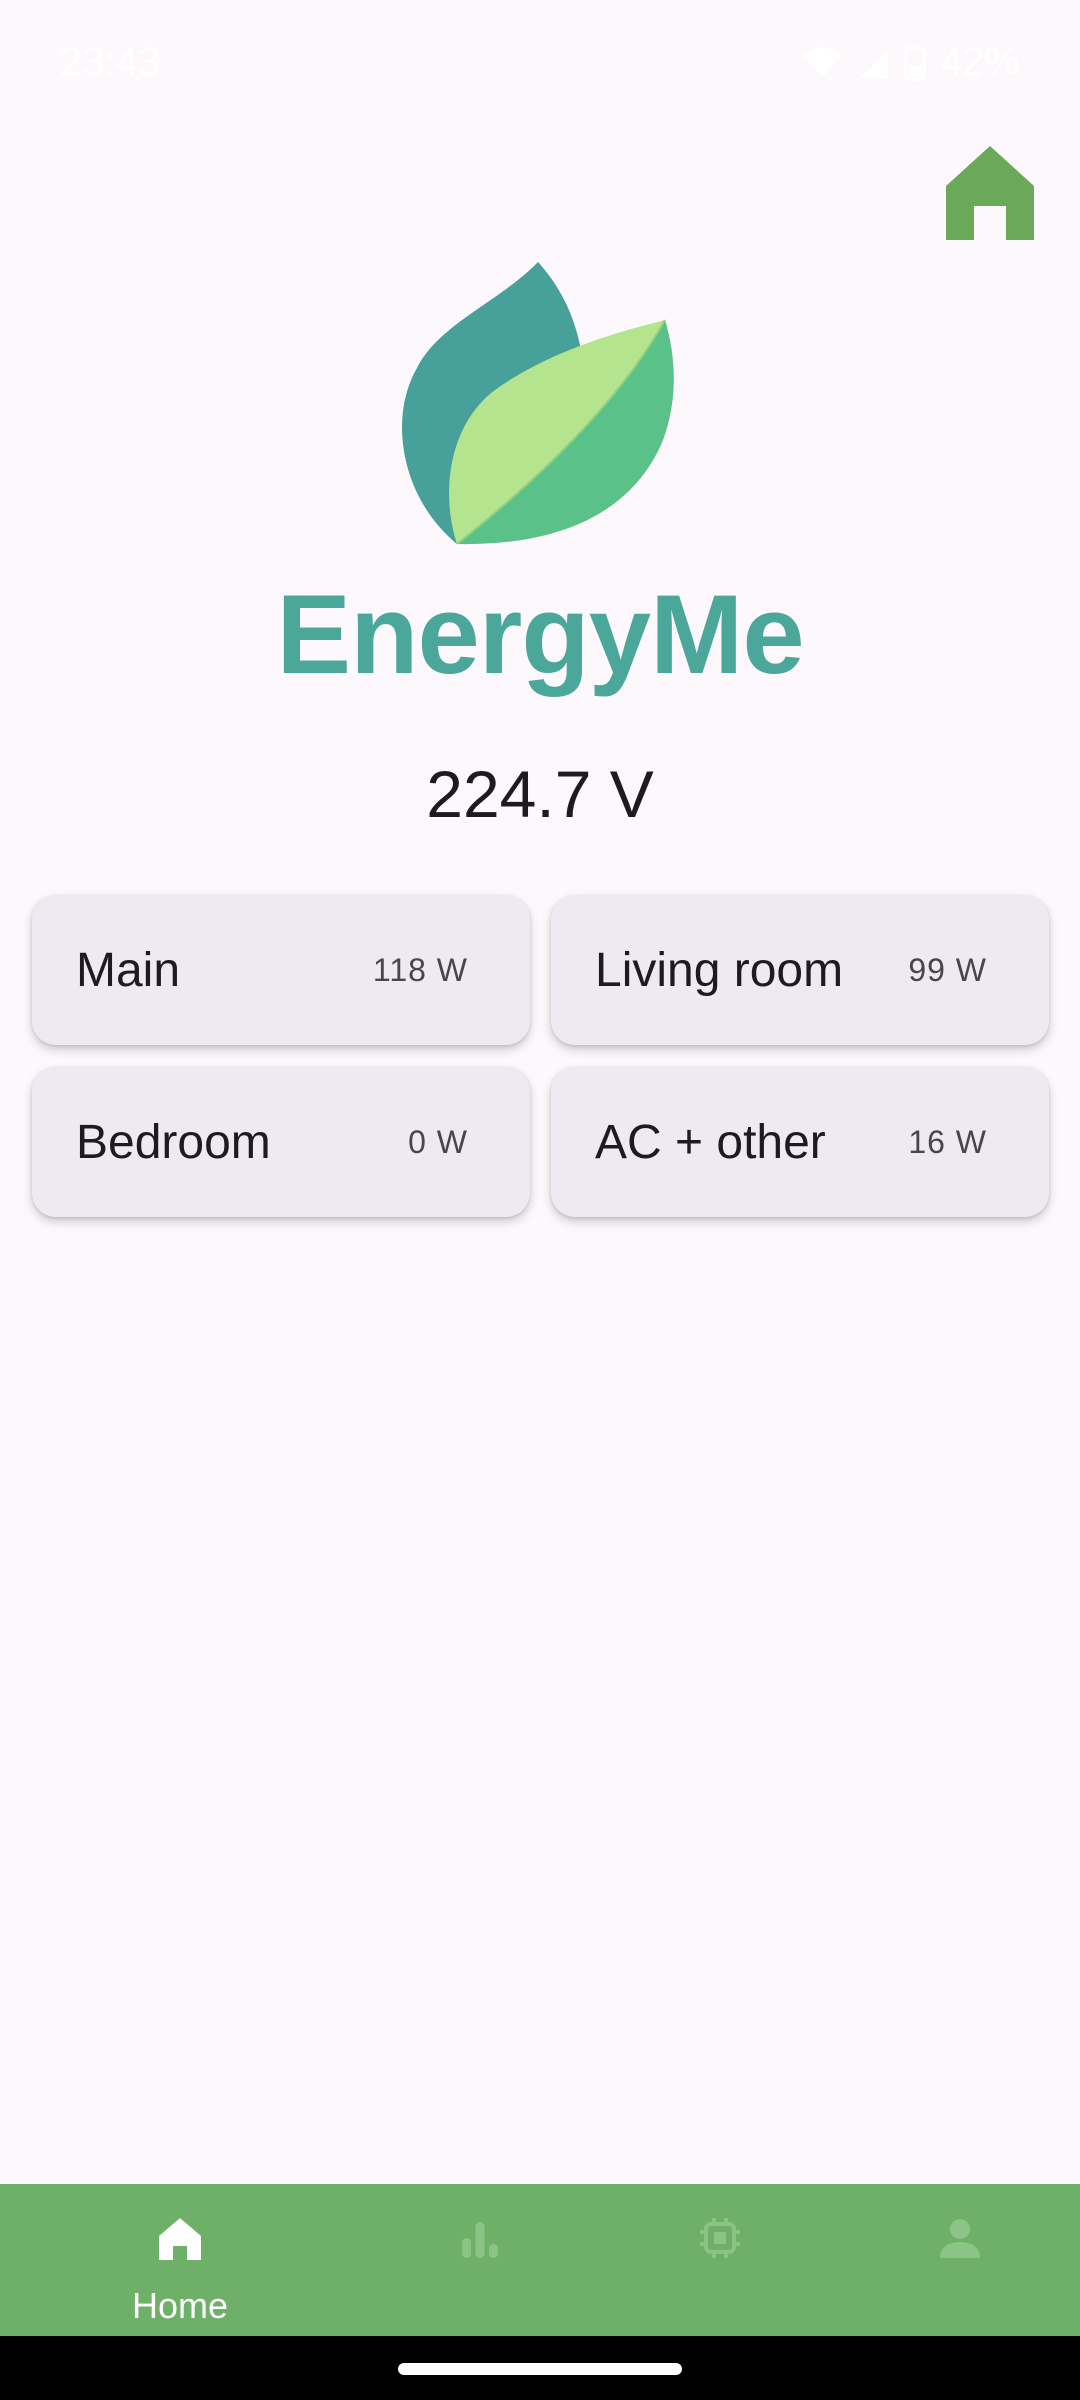  Describe the element at coordinates (540, 794) in the screenshot. I see `voltage-reading: 224.7 V` at that location.